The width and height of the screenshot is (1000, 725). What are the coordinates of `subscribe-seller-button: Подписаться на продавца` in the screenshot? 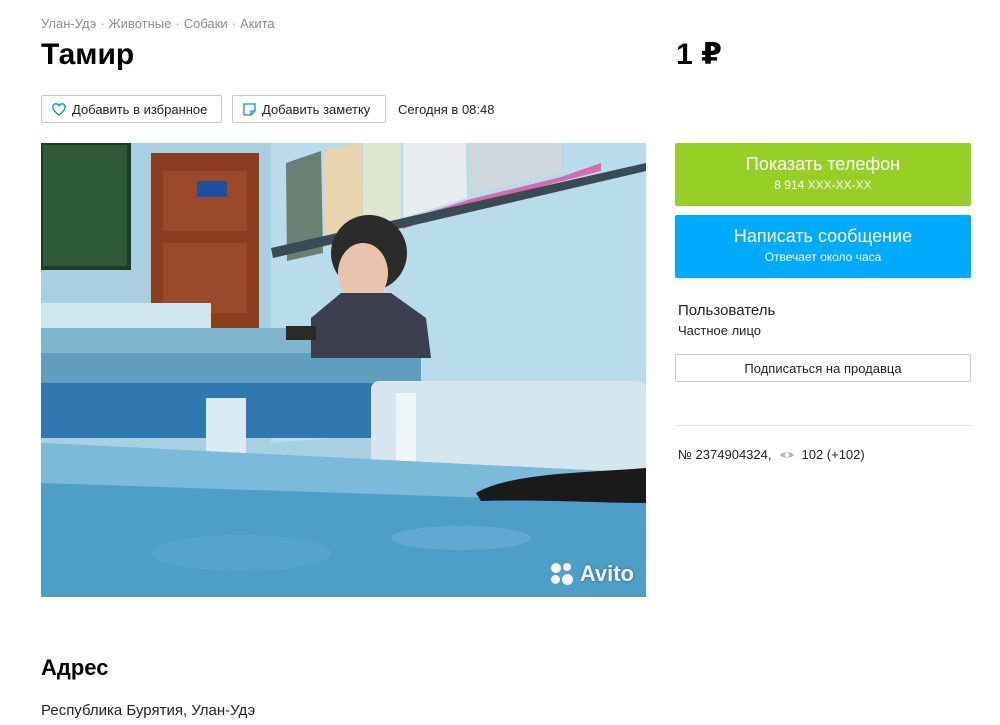 It's located at (823, 368).